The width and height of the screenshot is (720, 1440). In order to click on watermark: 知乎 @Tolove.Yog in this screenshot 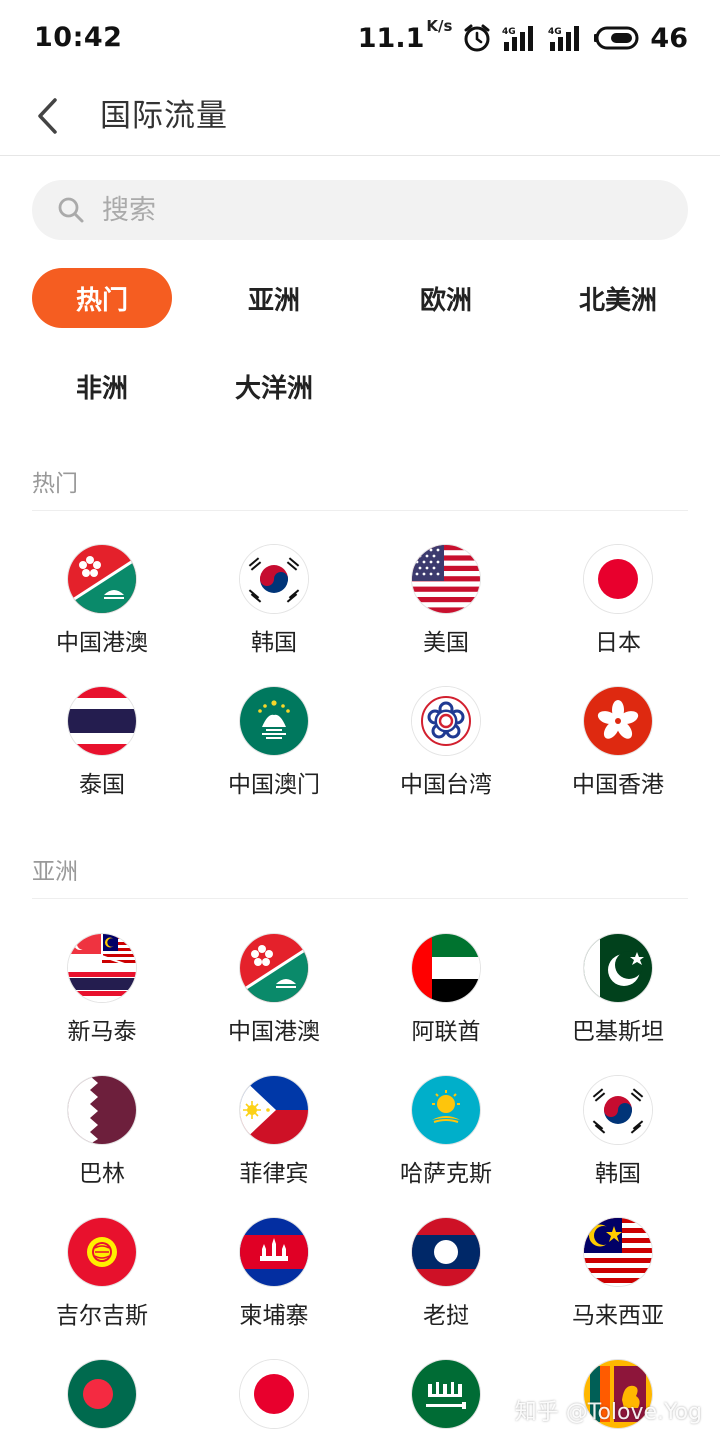, I will do `click(608, 1412)`.